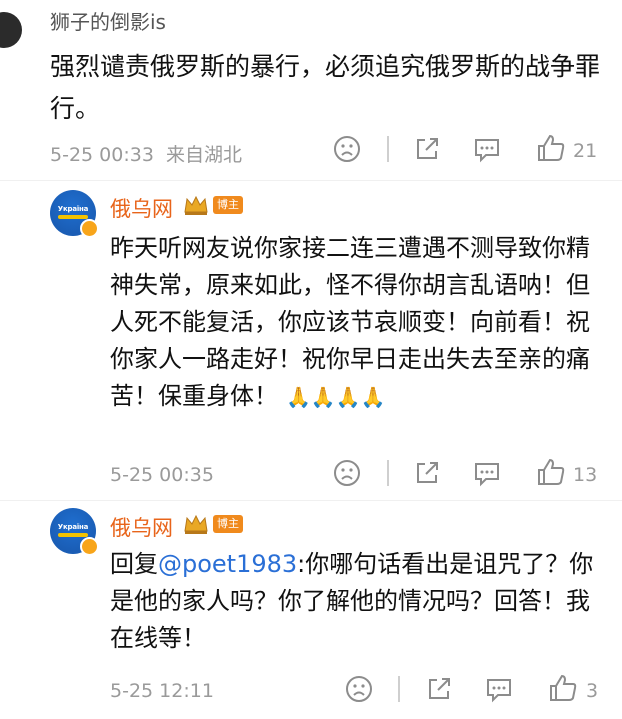 The width and height of the screenshot is (622, 719). What do you see at coordinates (102, 155) in the screenshot?
I see `comment-time: 5-25 00:33` at bounding box center [102, 155].